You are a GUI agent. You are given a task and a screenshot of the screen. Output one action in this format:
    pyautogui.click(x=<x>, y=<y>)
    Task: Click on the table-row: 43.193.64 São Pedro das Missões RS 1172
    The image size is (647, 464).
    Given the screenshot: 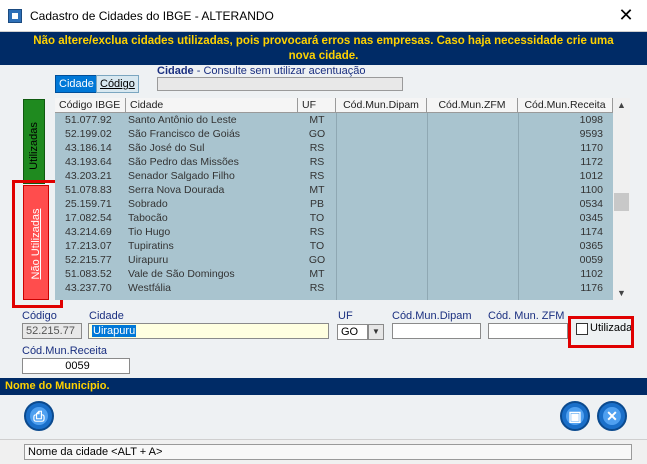 What is the action you would take?
    pyautogui.click(x=334, y=163)
    